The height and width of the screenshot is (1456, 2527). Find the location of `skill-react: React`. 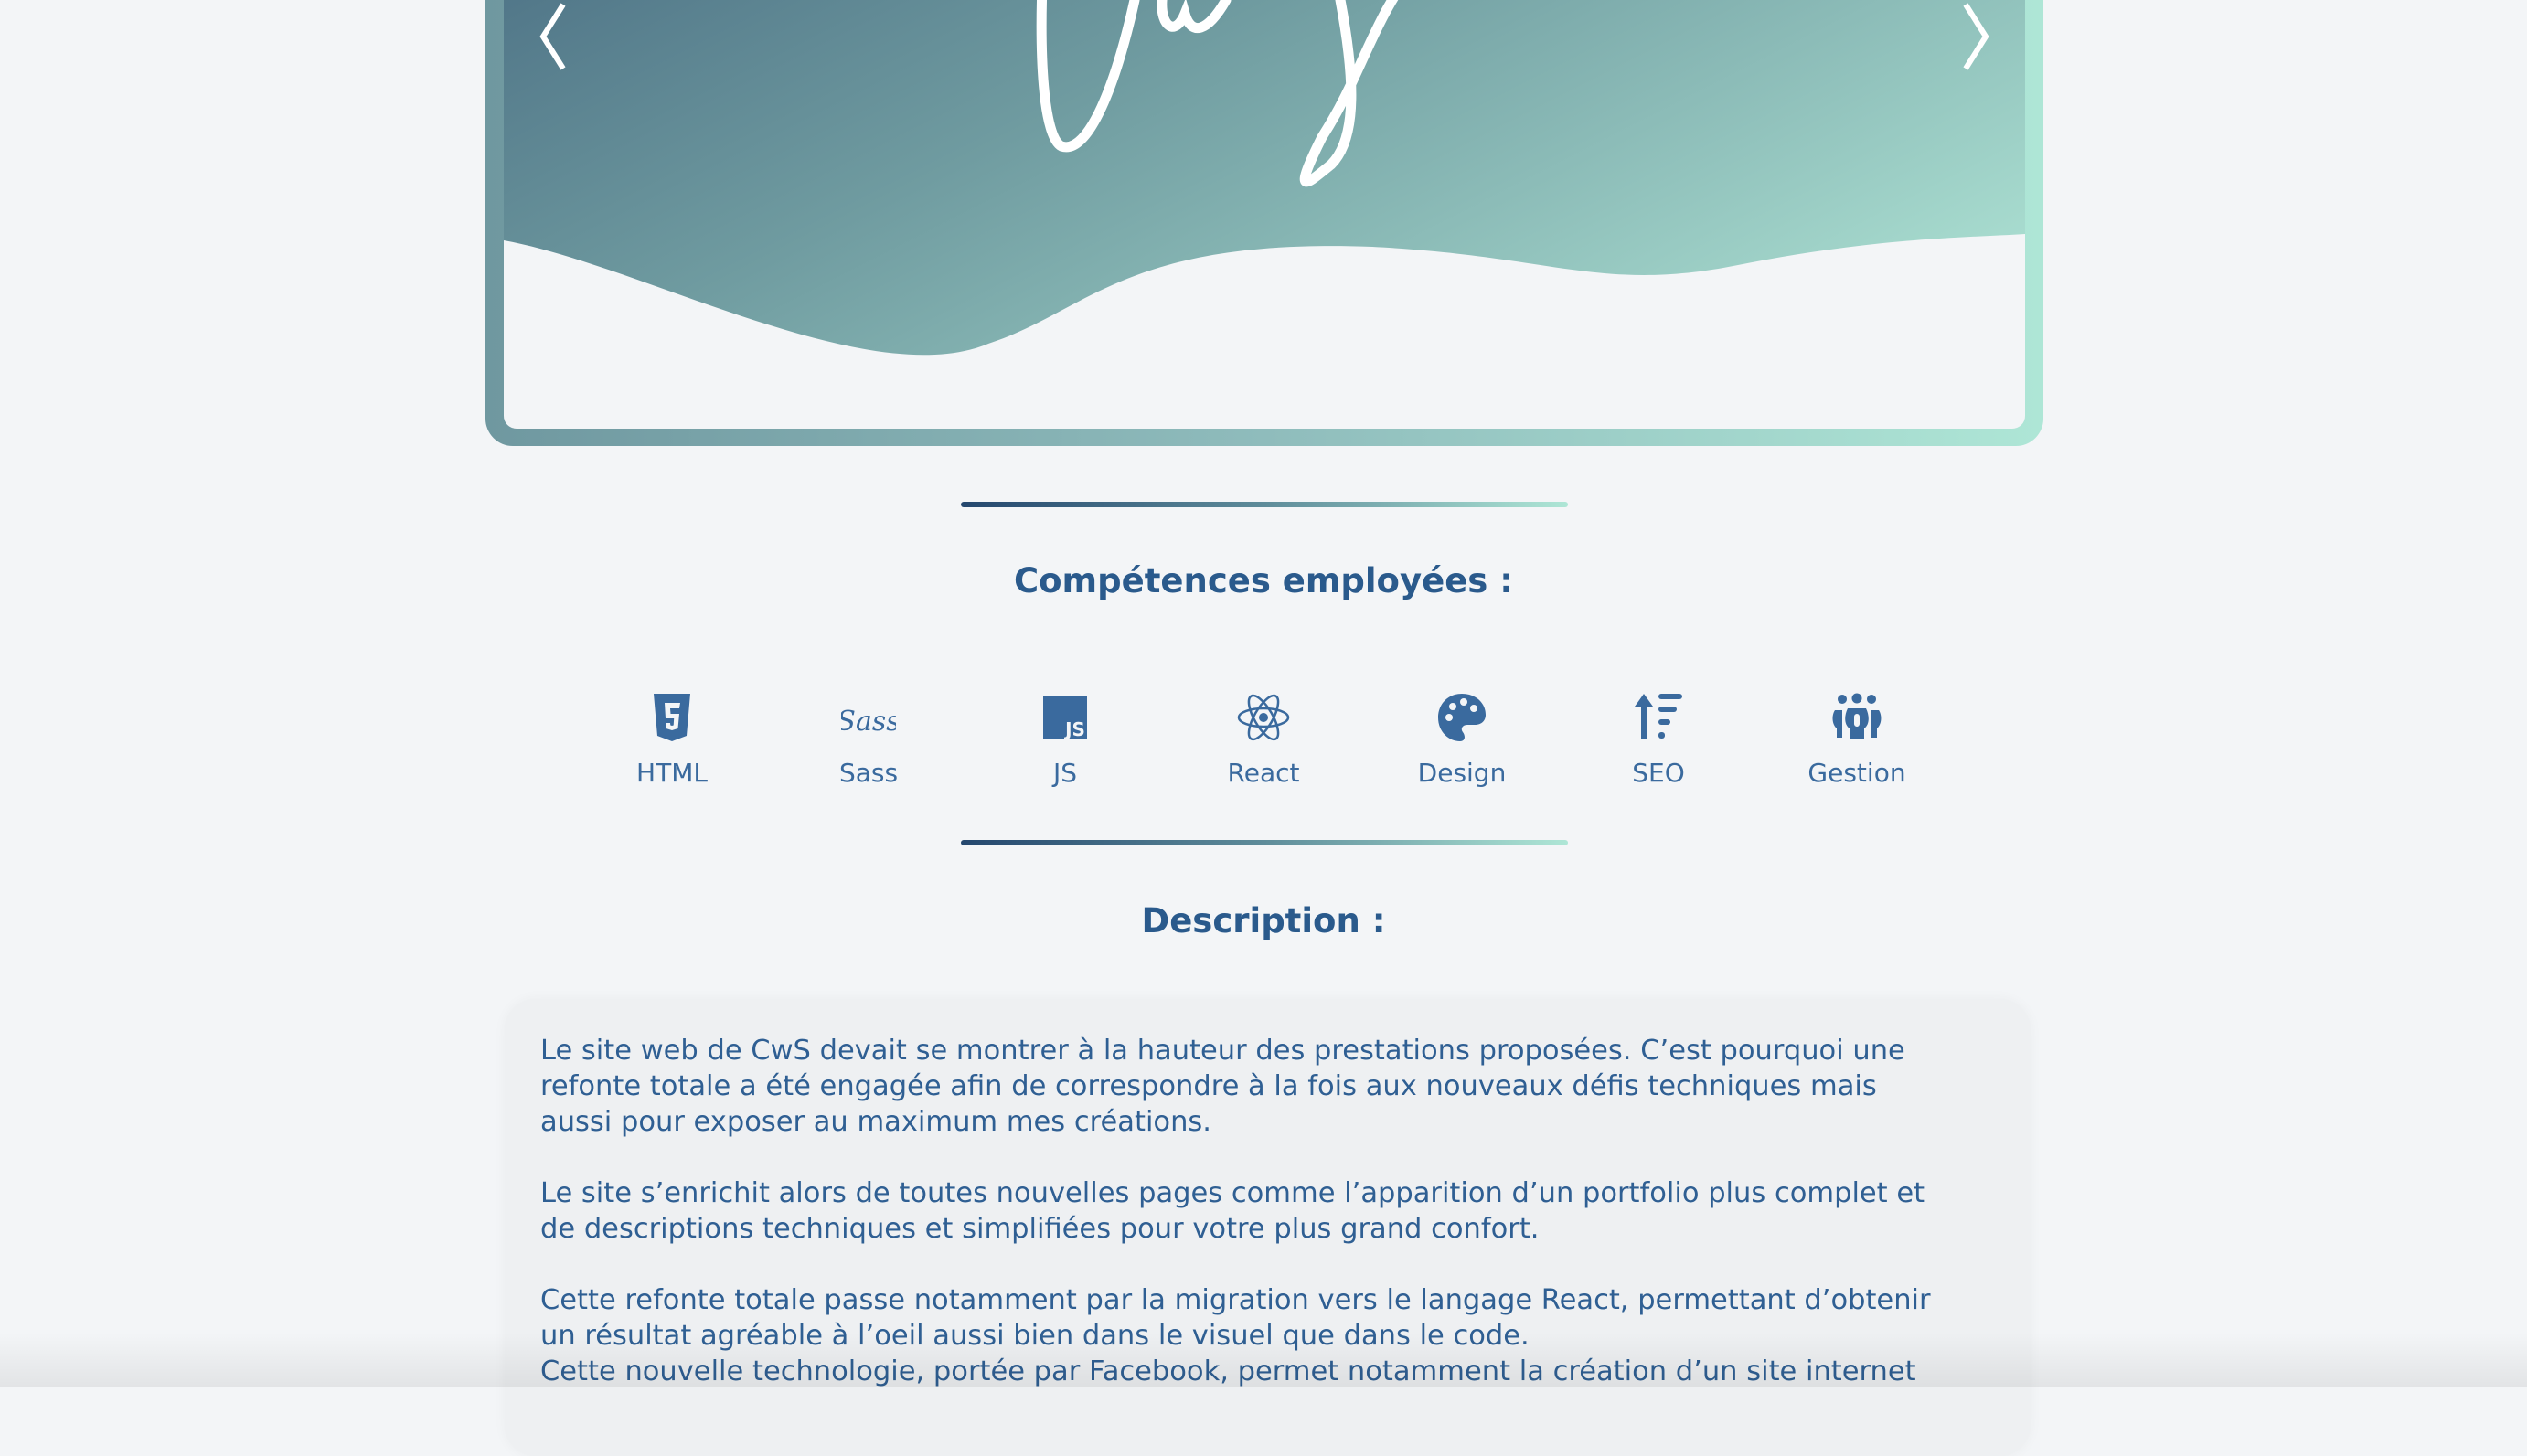

skill-react: React is located at coordinates (1263, 739).